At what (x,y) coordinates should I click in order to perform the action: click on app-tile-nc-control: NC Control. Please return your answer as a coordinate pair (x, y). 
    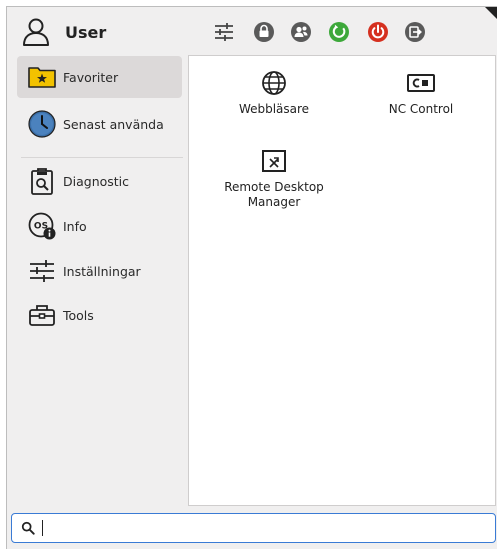
    Looking at the image, I should click on (421, 92).